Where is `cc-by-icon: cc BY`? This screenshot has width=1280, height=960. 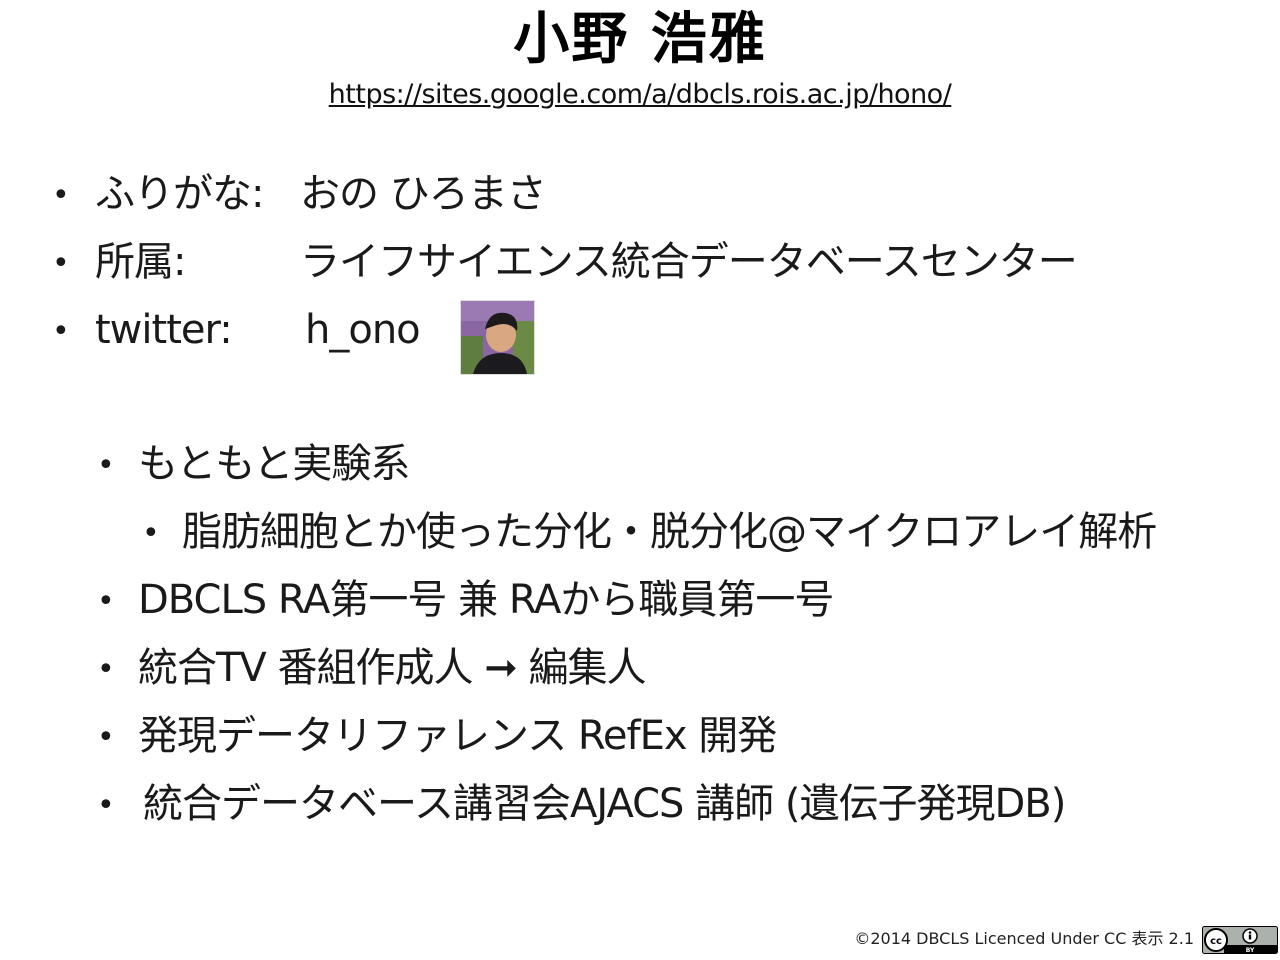 cc-by-icon: cc BY is located at coordinates (1240, 940).